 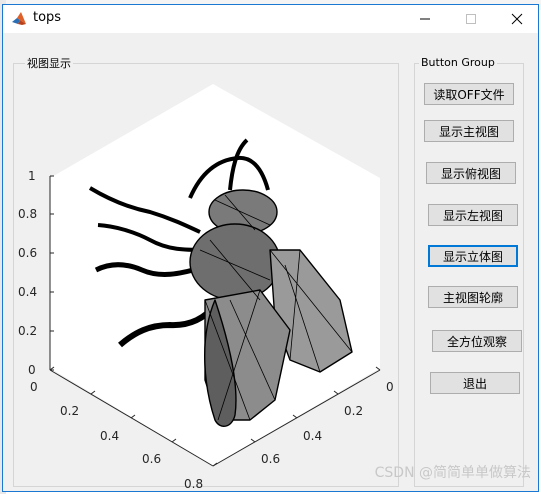 What do you see at coordinates (27, 331) in the screenshot?
I see `z-tick-1: 0.2` at bounding box center [27, 331].